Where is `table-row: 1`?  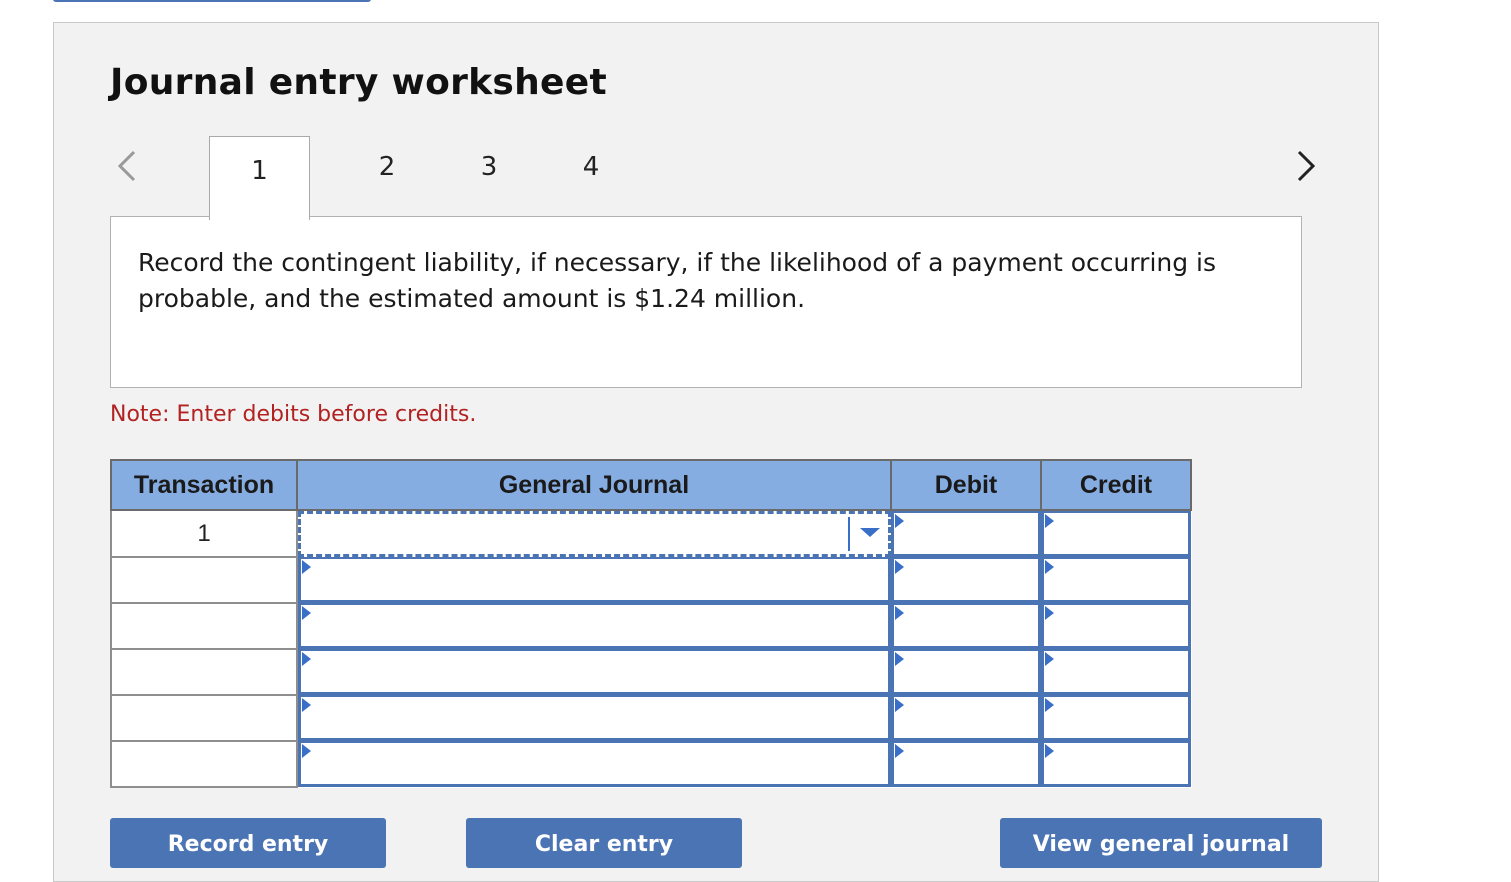
table-row: 1 is located at coordinates (650, 533).